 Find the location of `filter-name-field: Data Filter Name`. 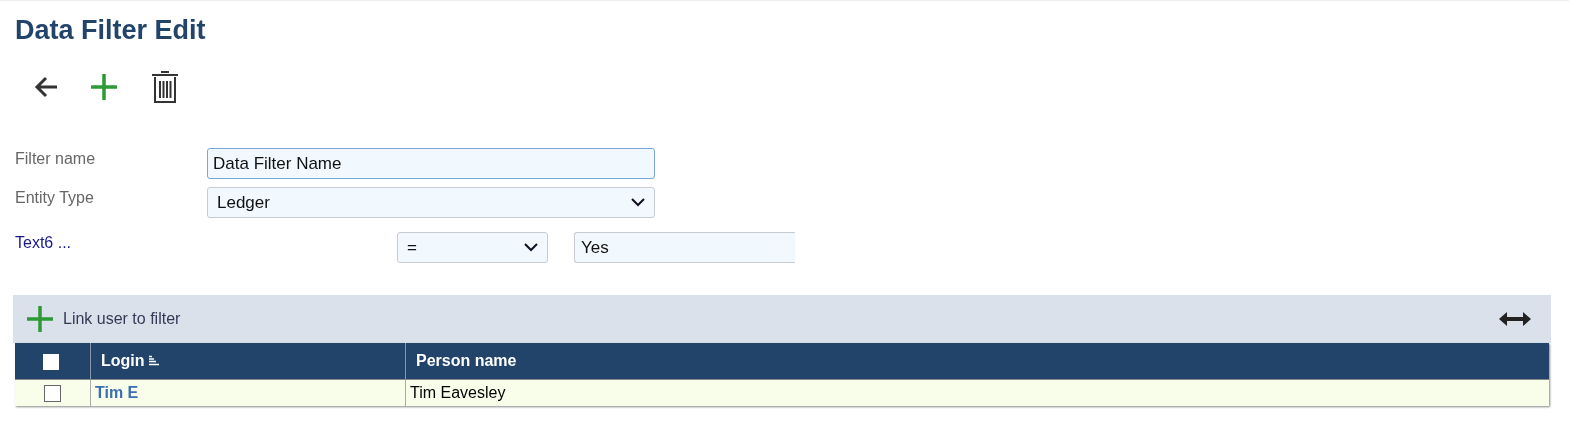

filter-name-field: Data Filter Name is located at coordinates (431, 163).